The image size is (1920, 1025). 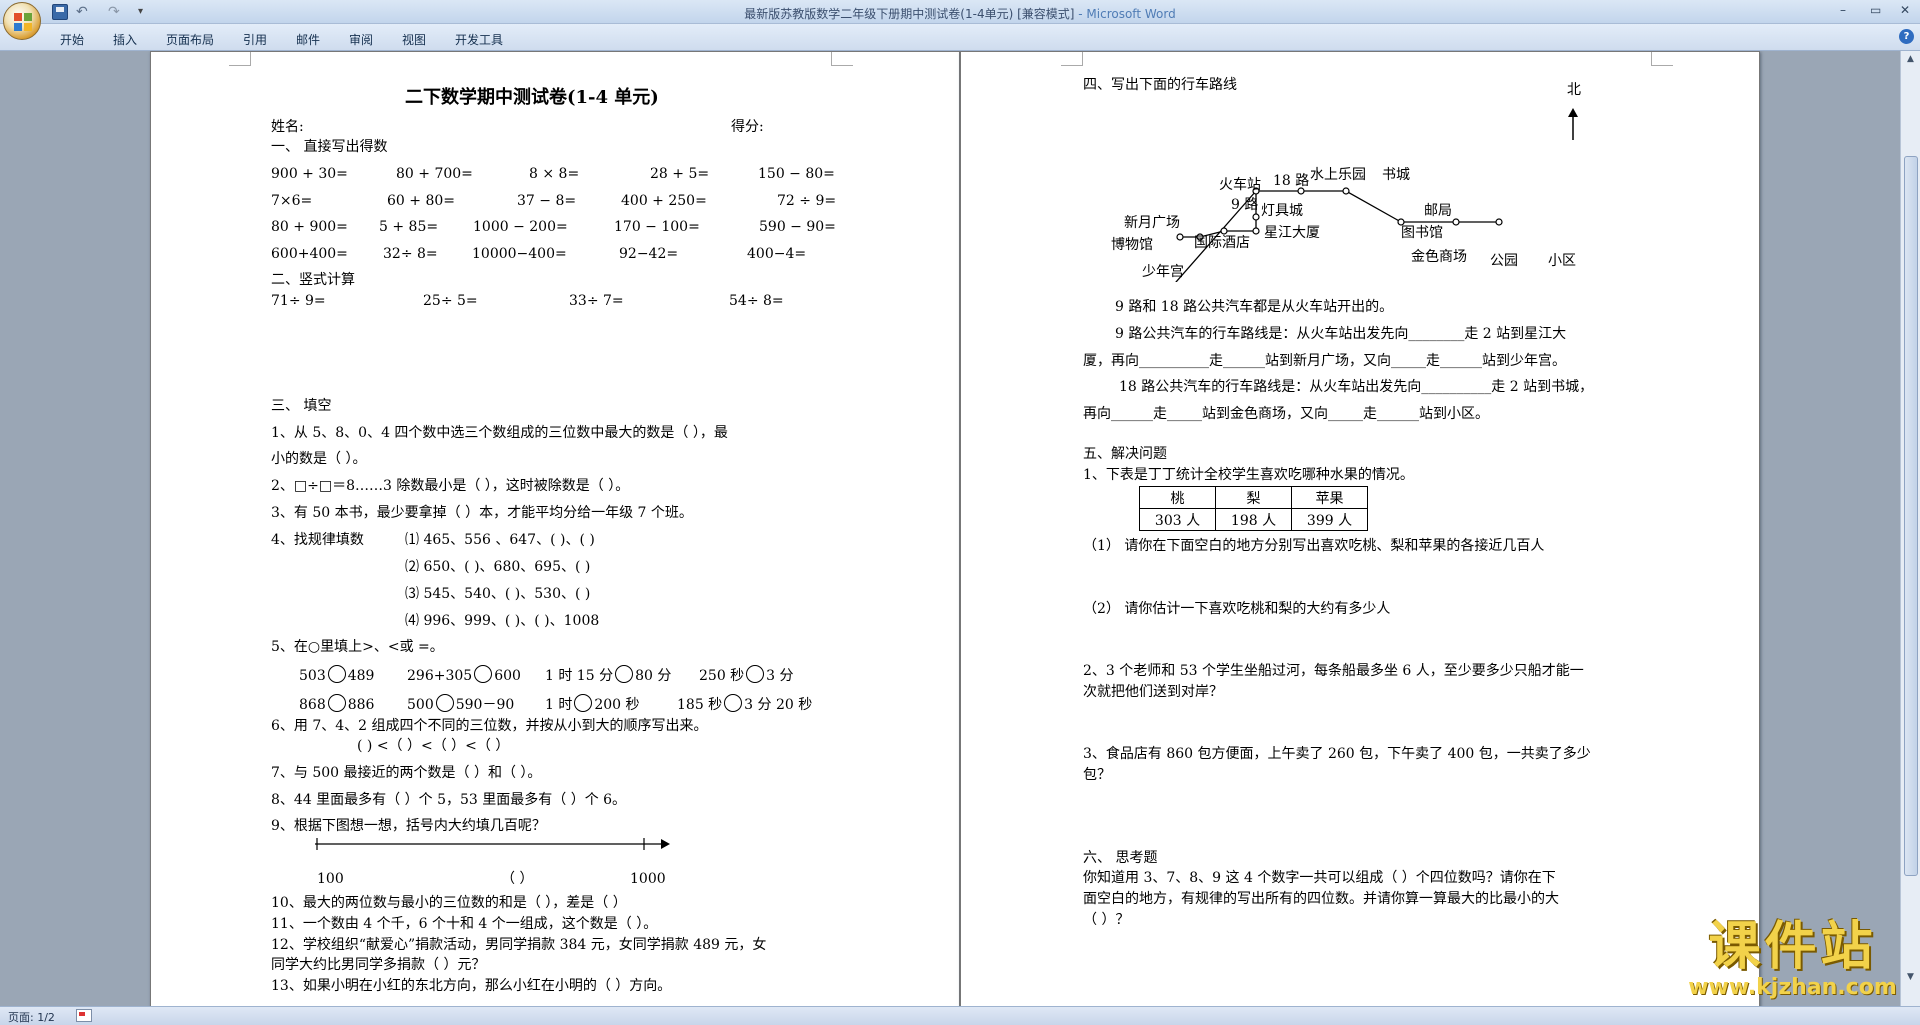 I want to click on scroll-up-icon: ▲, so click(x=1910, y=59).